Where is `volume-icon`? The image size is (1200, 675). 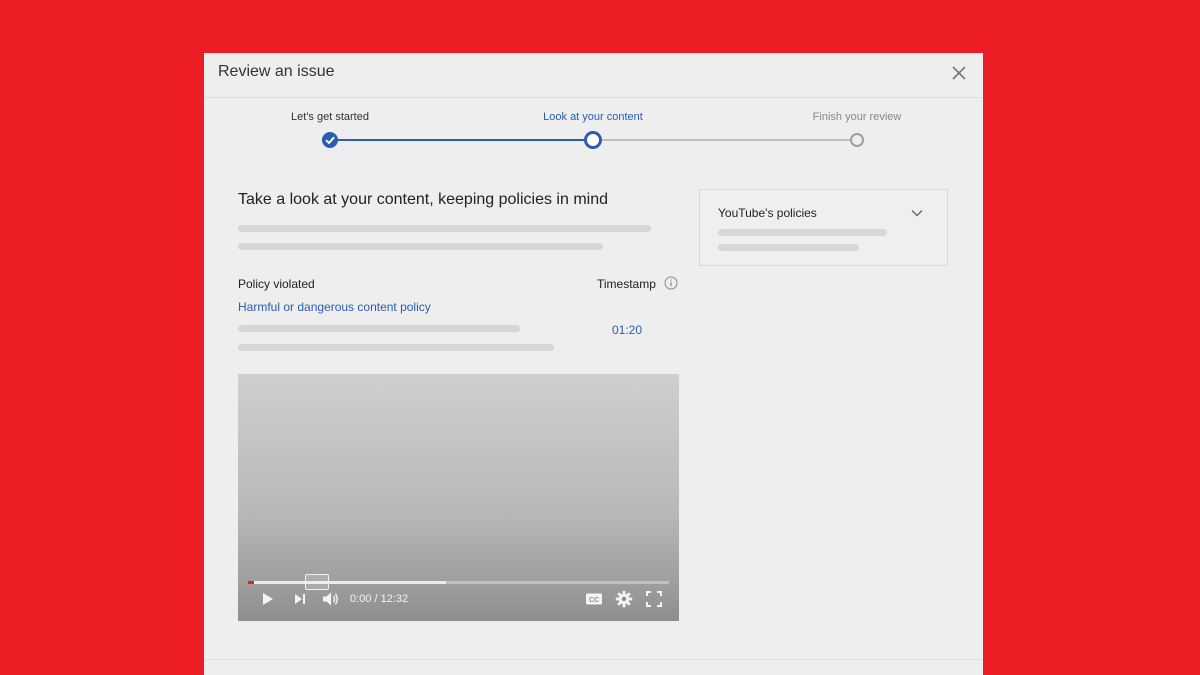
volume-icon is located at coordinates (331, 599).